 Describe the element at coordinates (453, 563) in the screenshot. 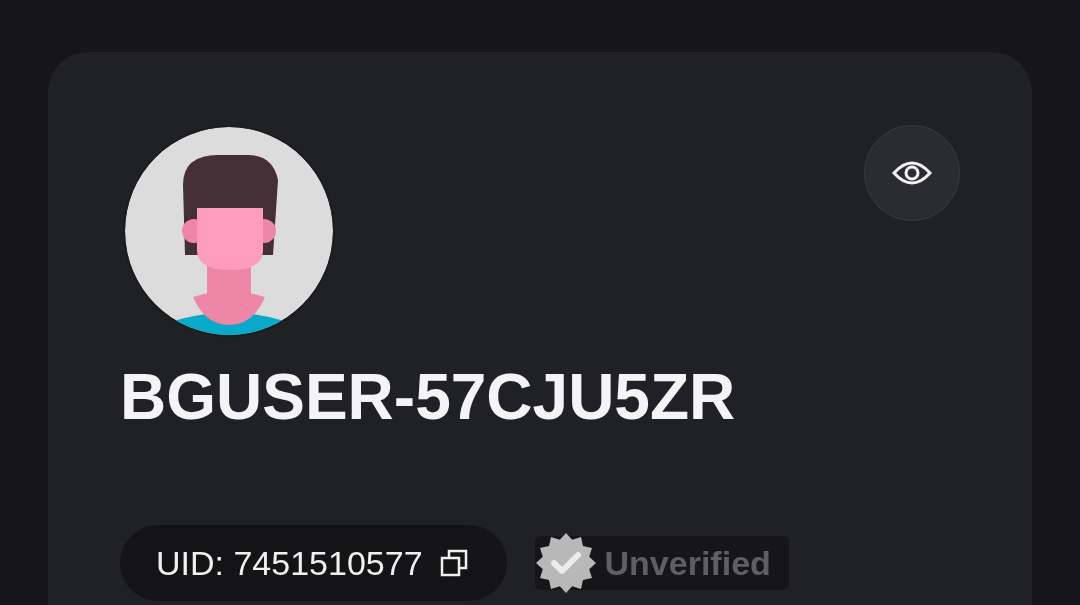

I see `copy-icon` at that location.